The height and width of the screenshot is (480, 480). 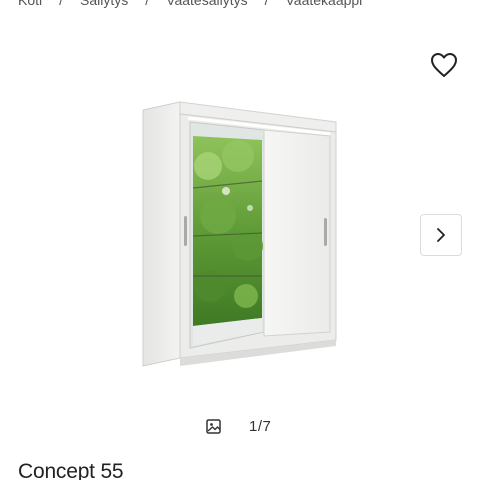 What do you see at coordinates (104, 4) in the screenshot?
I see `breadcrumb-link-sailytys: Säilytys` at bounding box center [104, 4].